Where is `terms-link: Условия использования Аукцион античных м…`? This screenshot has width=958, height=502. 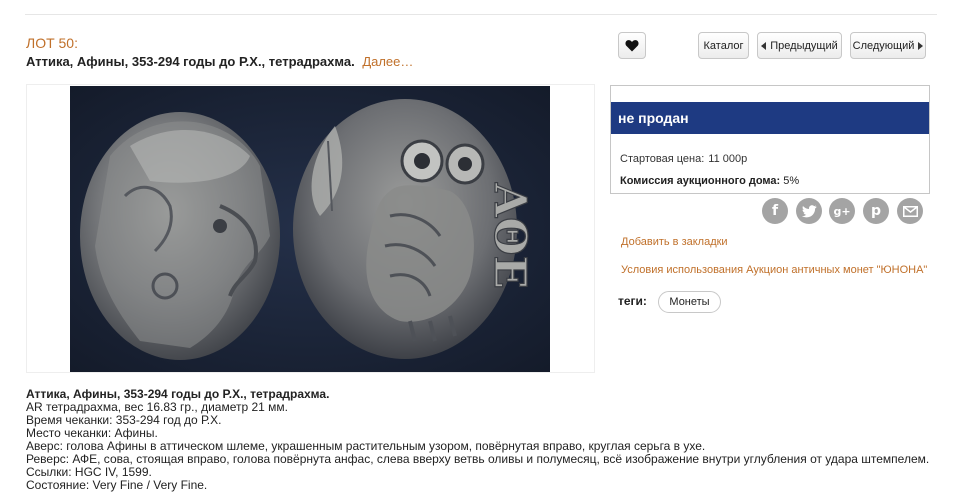 terms-link: Условия использования Аукцион античных м… is located at coordinates (774, 270).